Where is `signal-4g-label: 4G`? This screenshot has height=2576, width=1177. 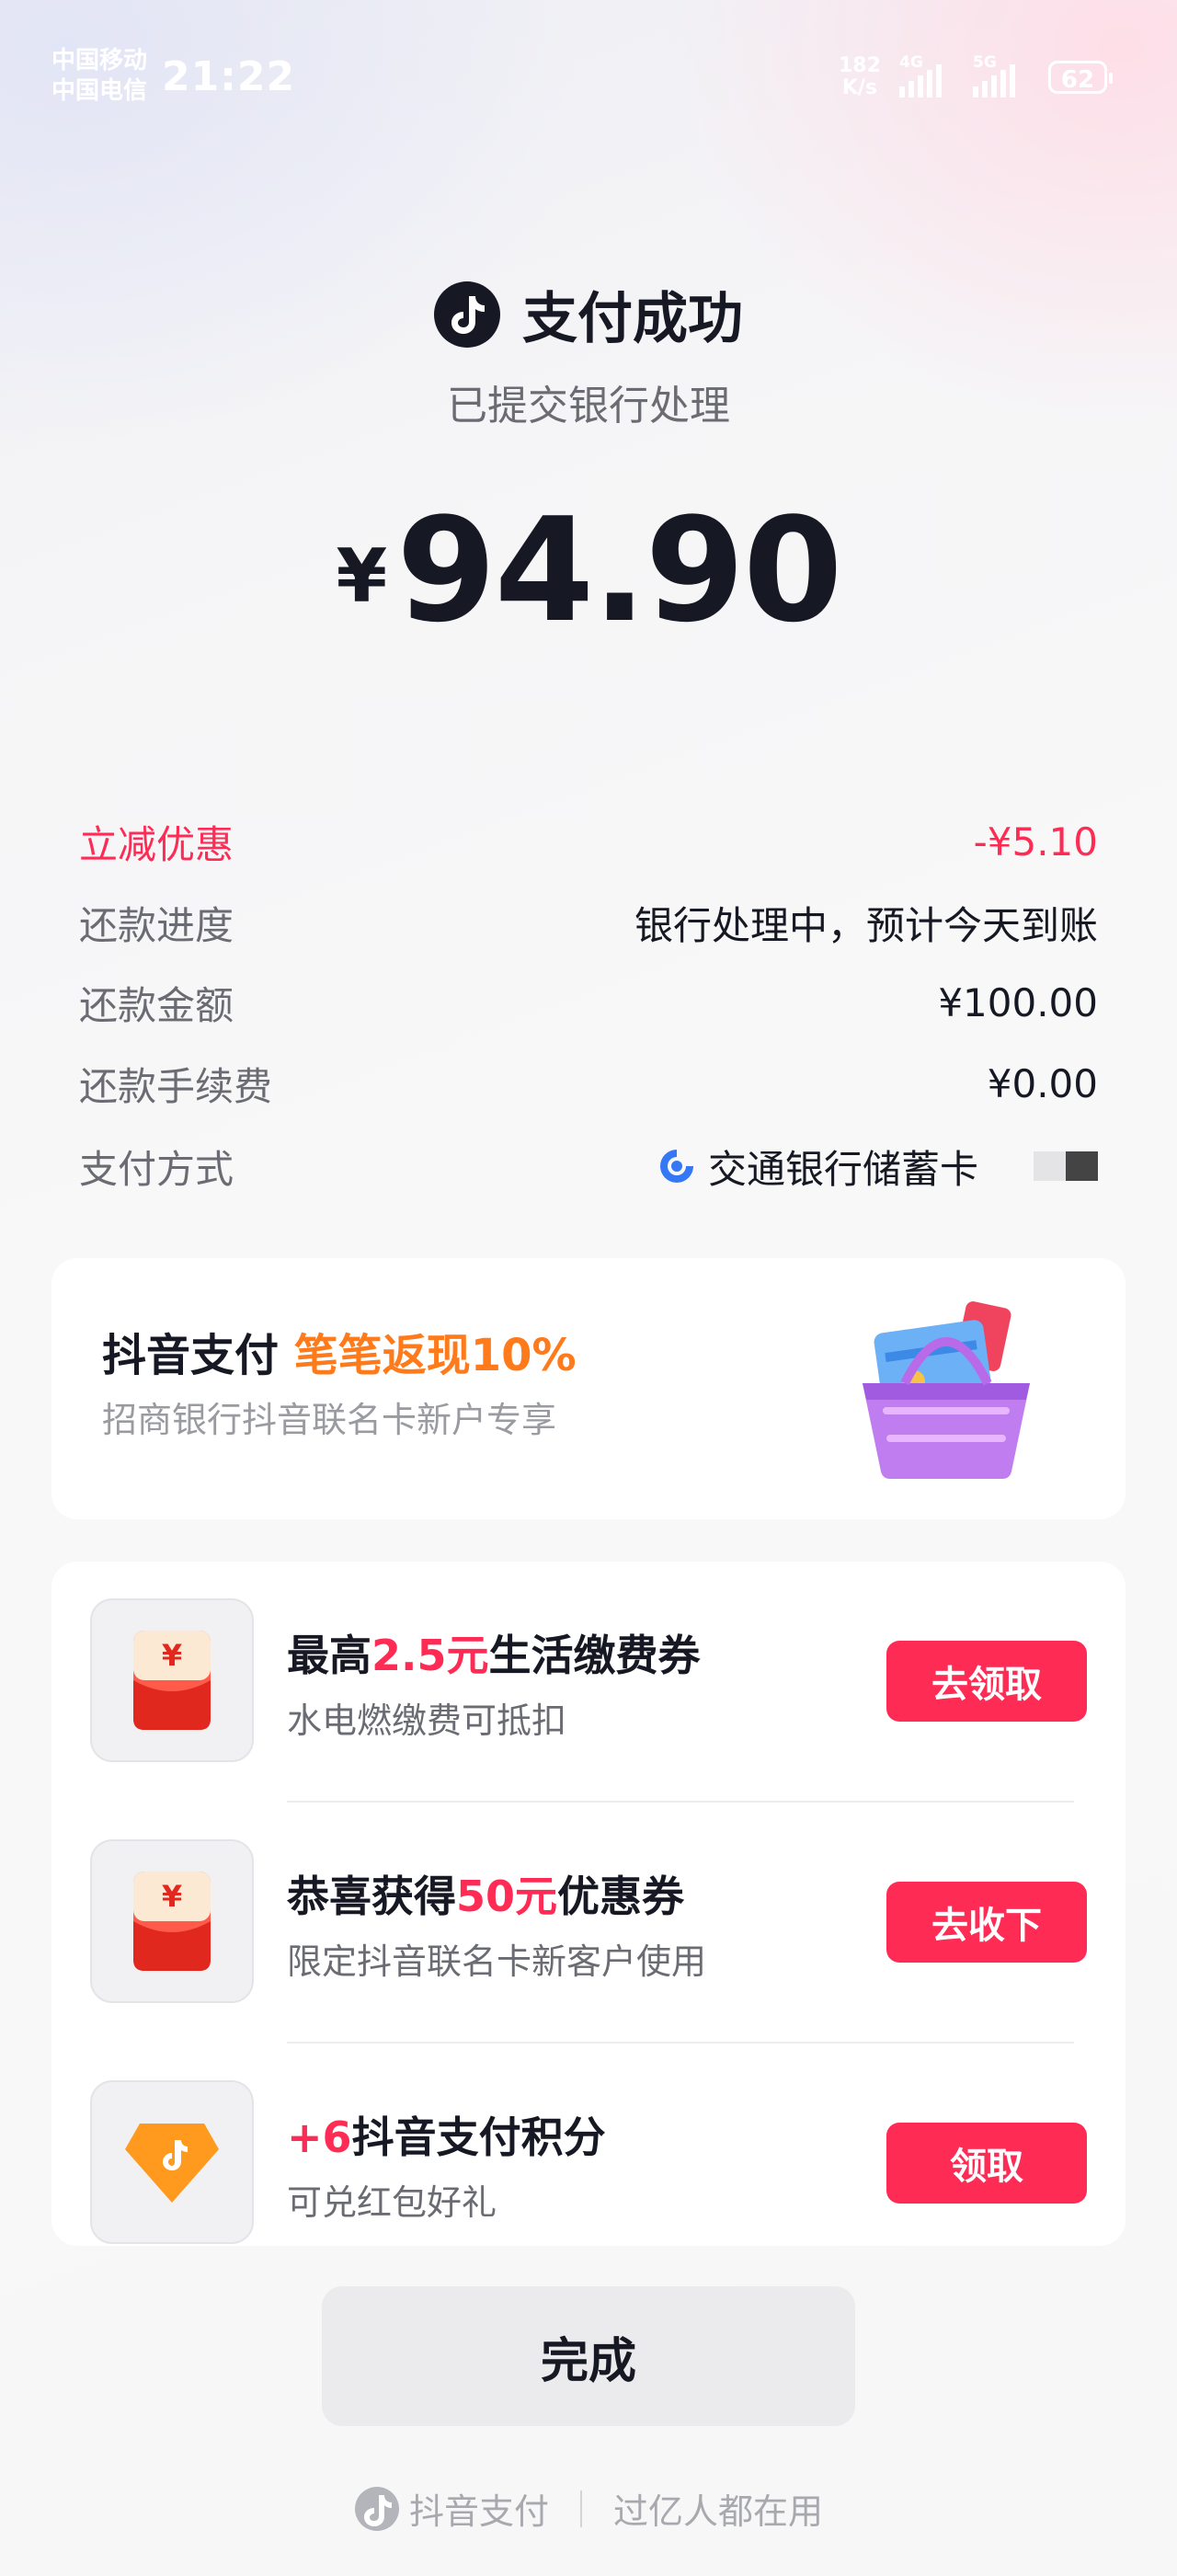 signal-4g-label: 4G is located at coordinates (911, 63).